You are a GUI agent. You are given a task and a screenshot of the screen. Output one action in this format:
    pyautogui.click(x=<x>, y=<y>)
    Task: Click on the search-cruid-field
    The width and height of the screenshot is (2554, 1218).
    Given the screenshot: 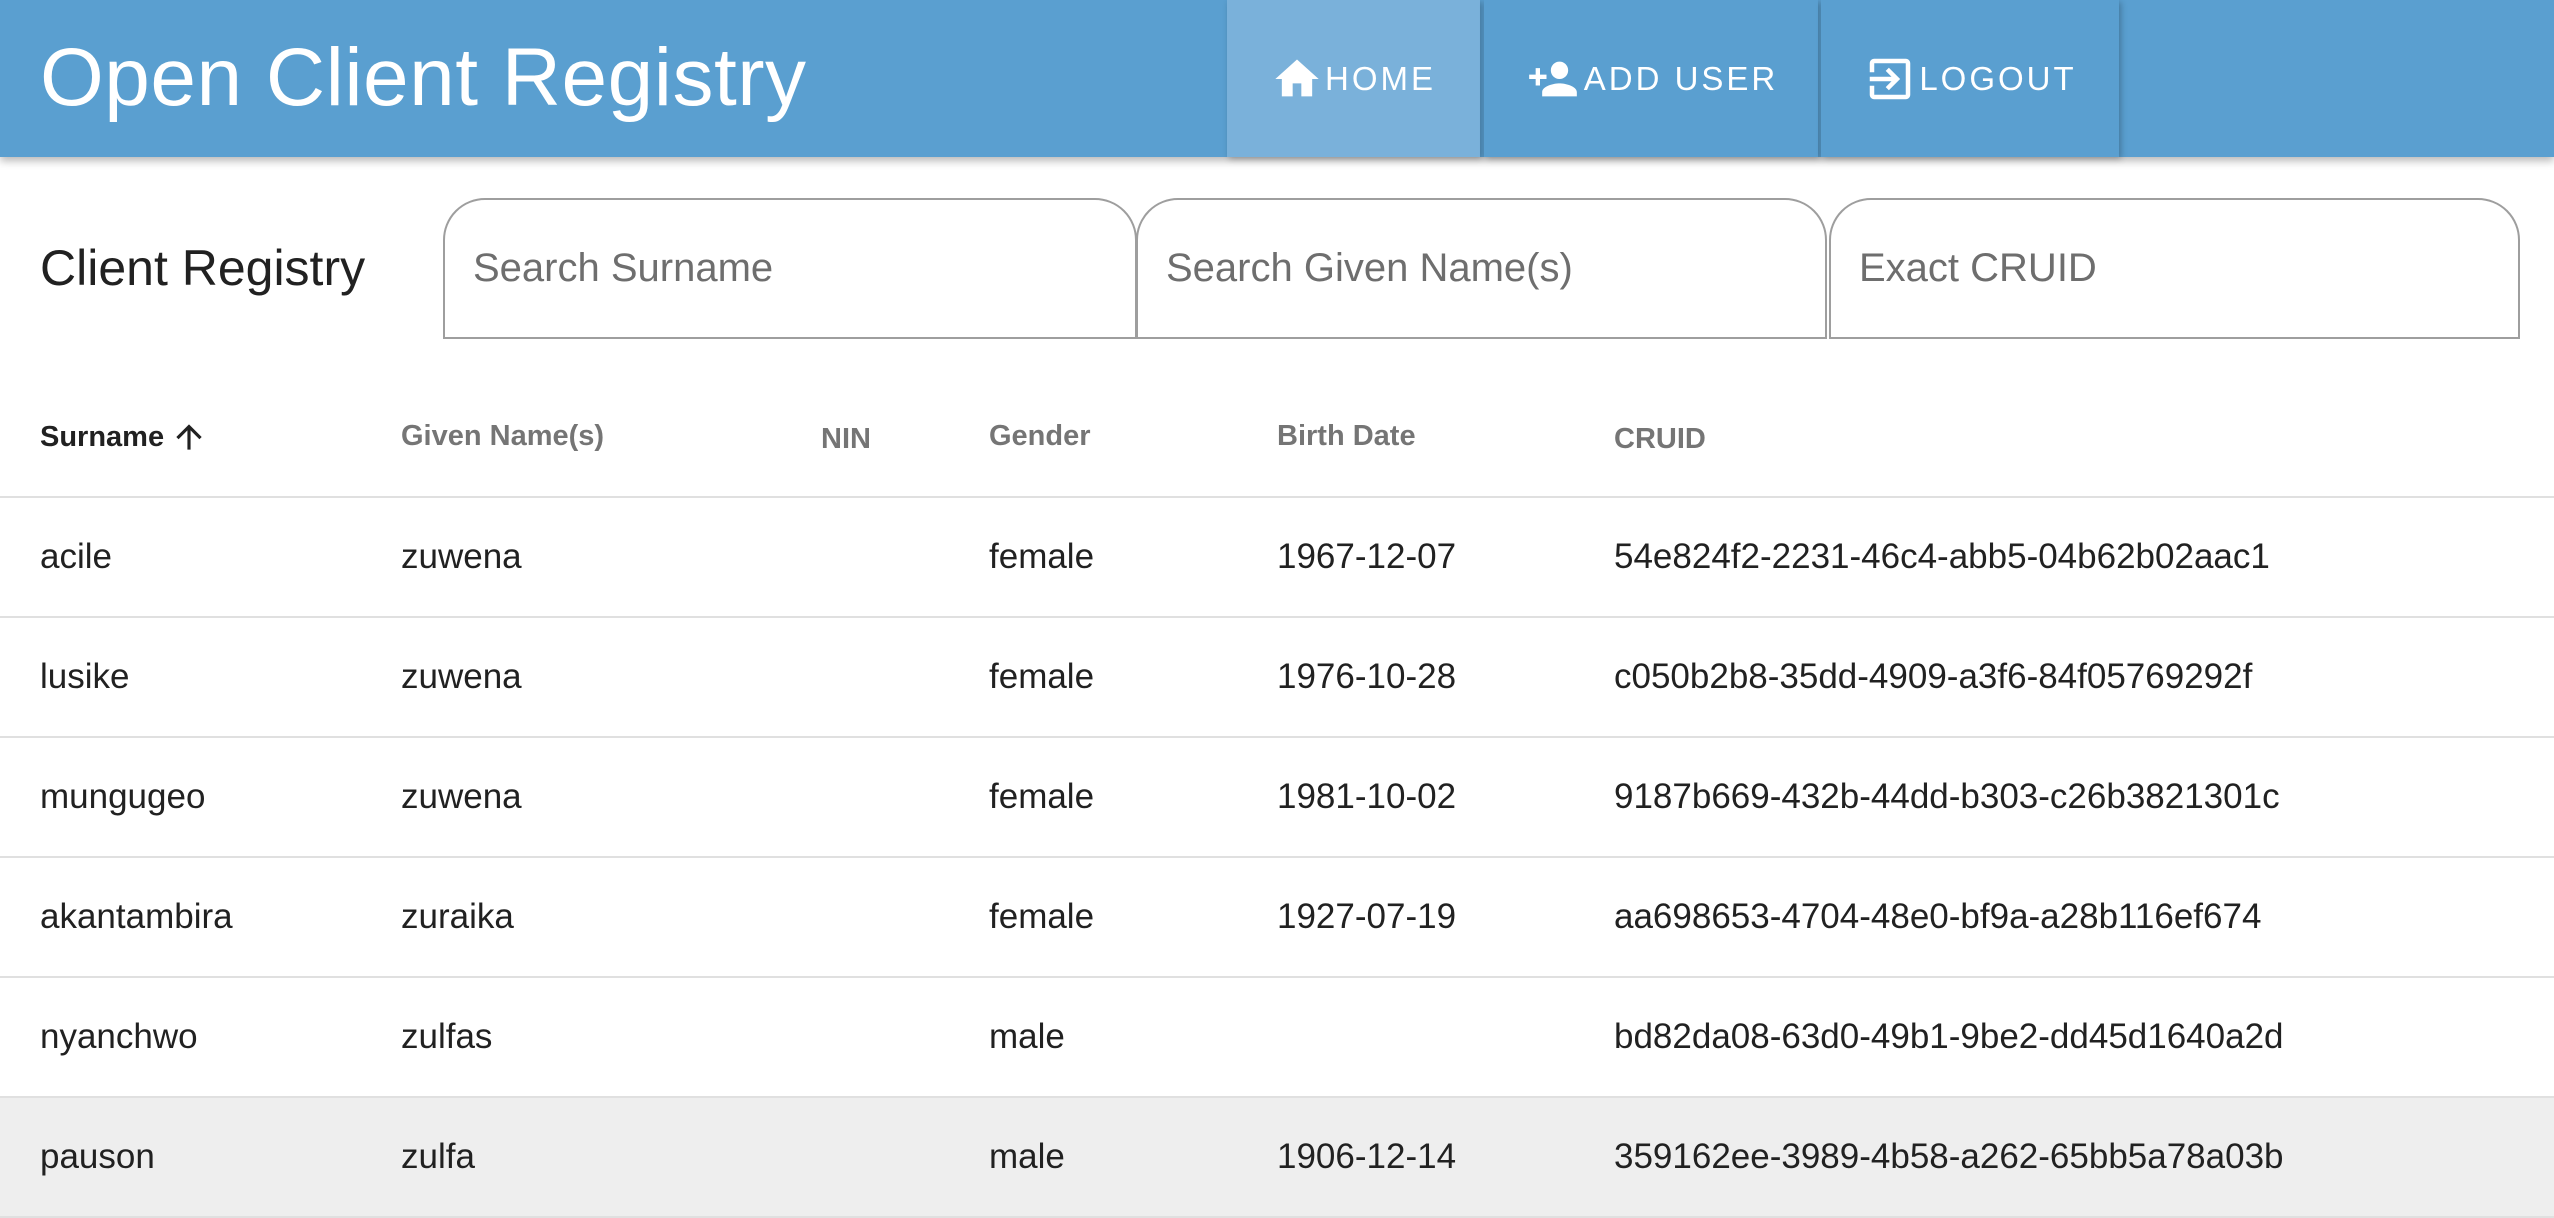 What is the action you would take?
    pyautogui.click(x=2174, y=268)
    